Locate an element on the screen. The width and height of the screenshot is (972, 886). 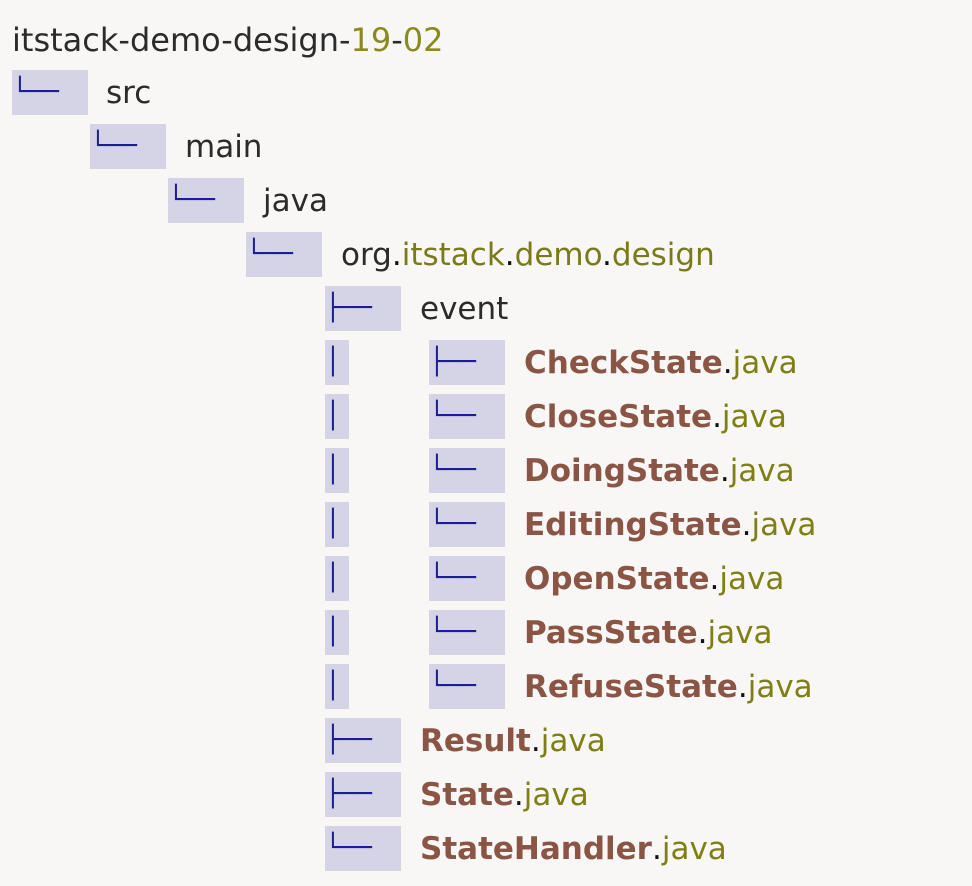
class-name: CheckState is located at coordinates (623, 363).